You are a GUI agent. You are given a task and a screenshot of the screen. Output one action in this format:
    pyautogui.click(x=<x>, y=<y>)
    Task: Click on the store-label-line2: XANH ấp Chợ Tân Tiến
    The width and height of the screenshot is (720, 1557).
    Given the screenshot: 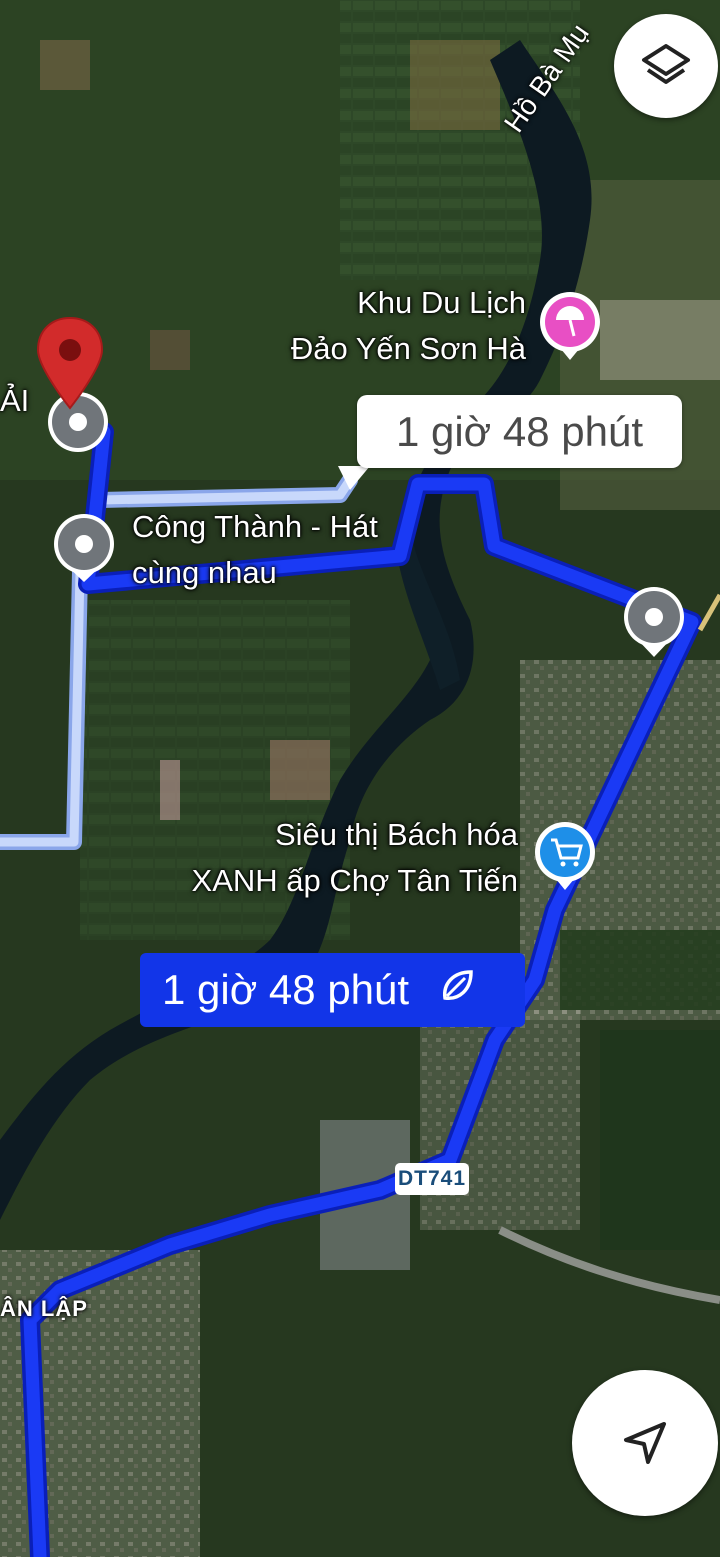 What is the action you would take?
    pyautogui.click(x=354, y=880)
    